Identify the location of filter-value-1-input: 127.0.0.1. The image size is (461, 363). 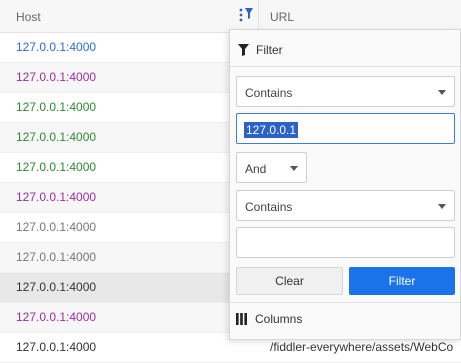
(345, 128).